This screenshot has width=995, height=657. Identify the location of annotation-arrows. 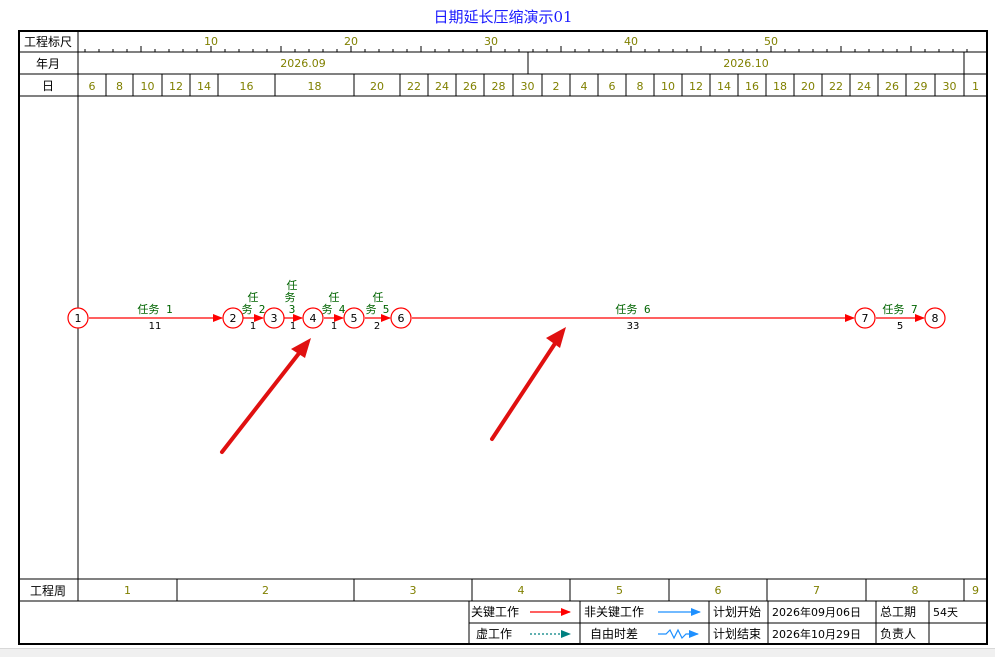
(393, 390).